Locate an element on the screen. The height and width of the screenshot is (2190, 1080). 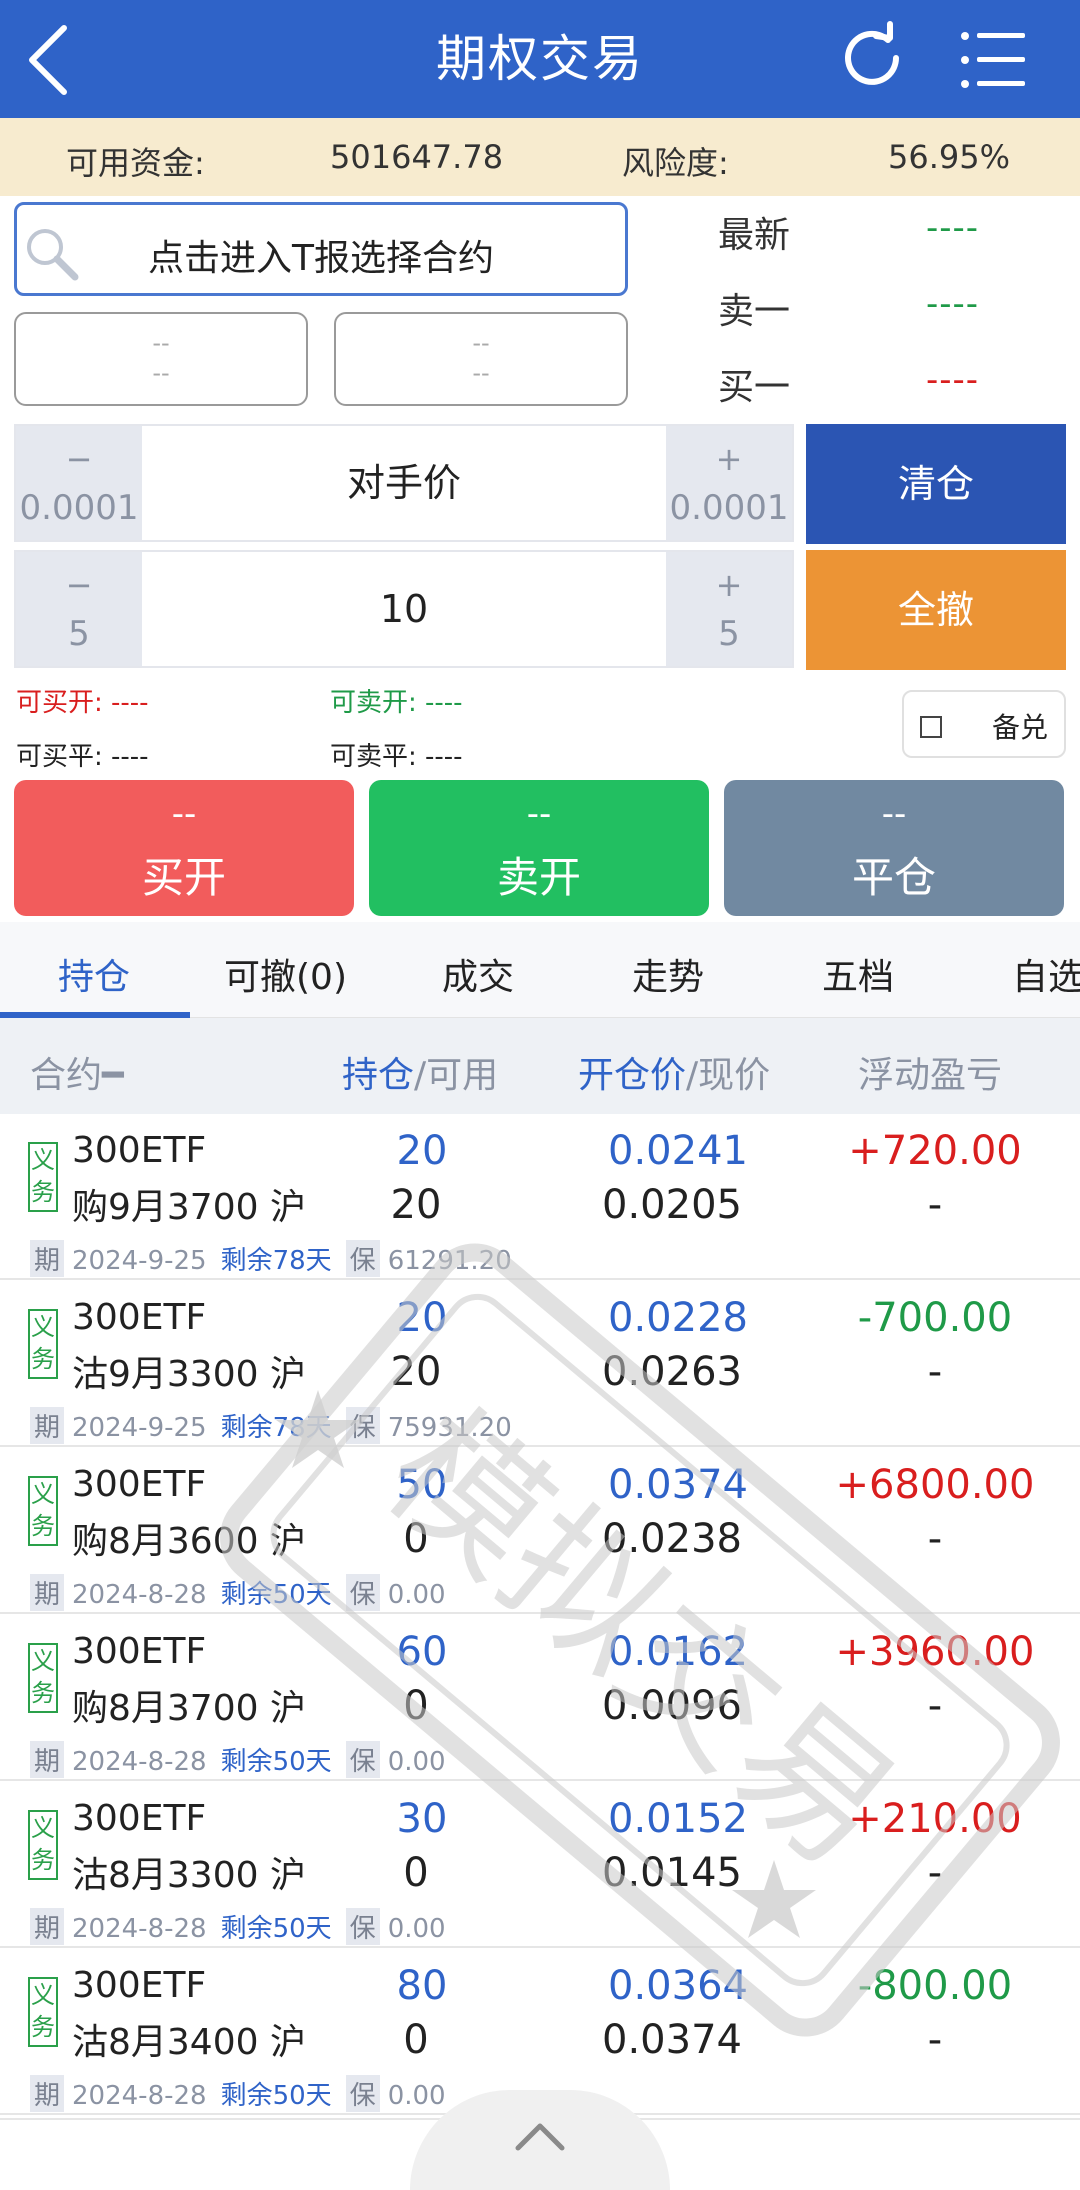
margin-value: 75931.20 is located at coordinates (449, 1428).